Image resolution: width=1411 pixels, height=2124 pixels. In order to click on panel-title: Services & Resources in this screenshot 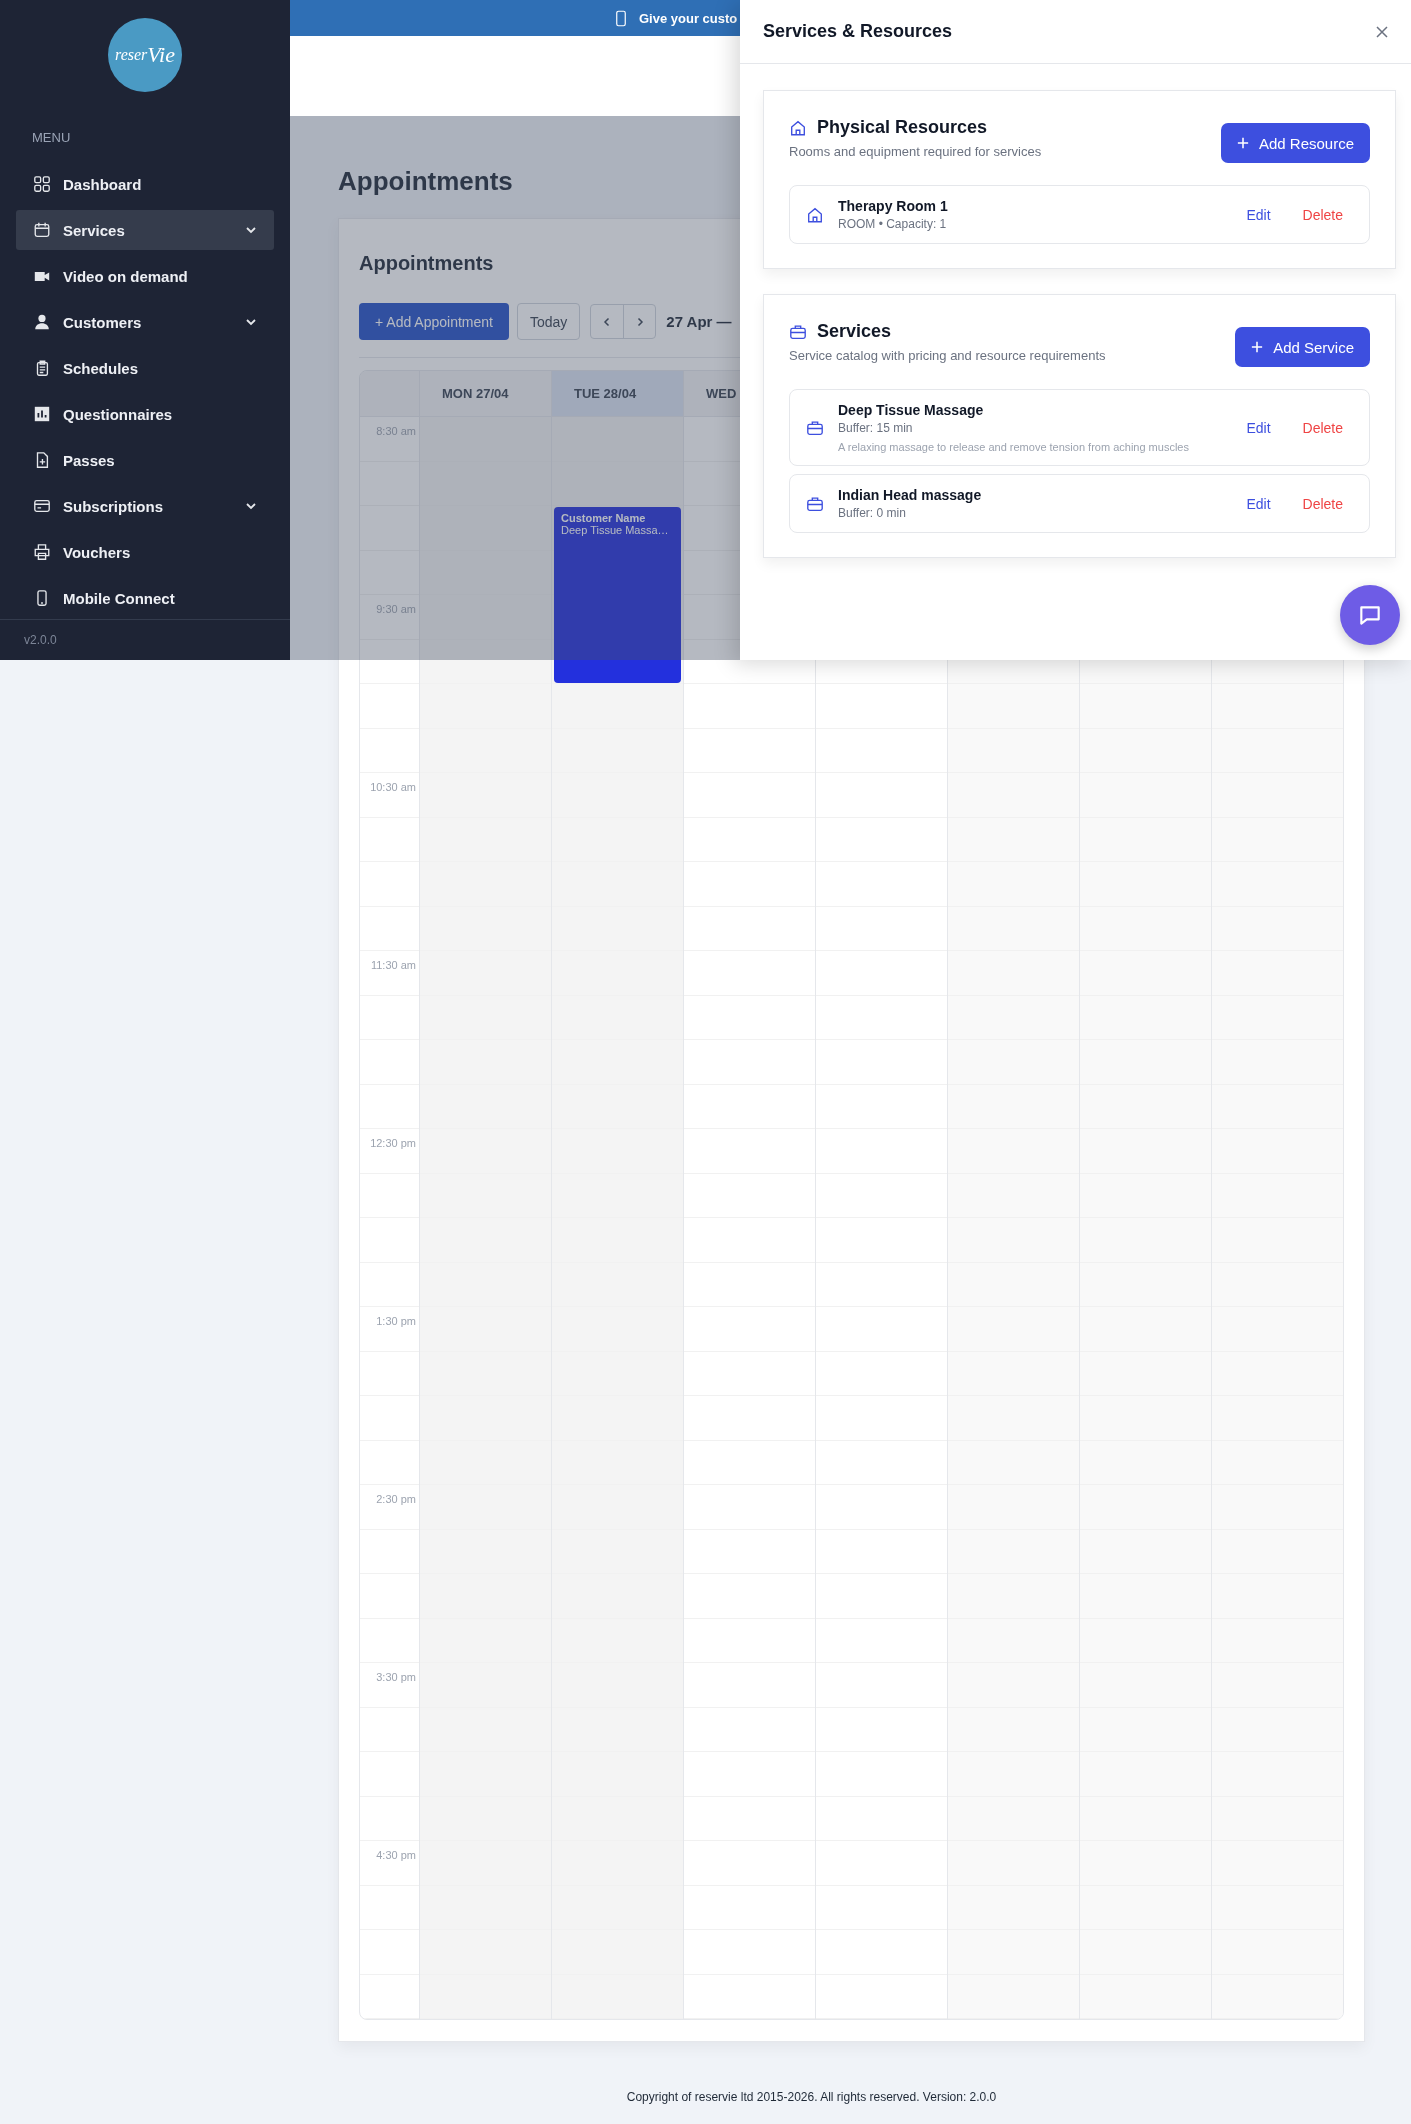, I will do `click(858, 31)`.